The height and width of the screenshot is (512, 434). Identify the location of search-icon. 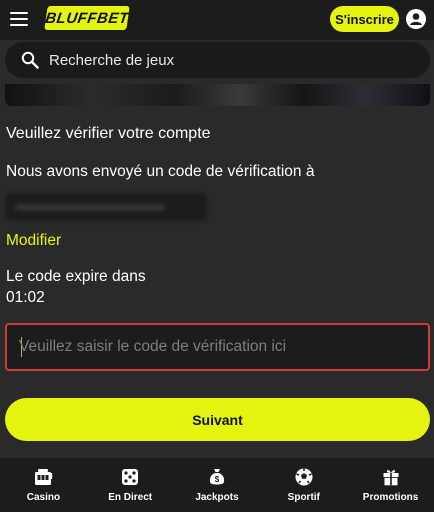
(30, 60).